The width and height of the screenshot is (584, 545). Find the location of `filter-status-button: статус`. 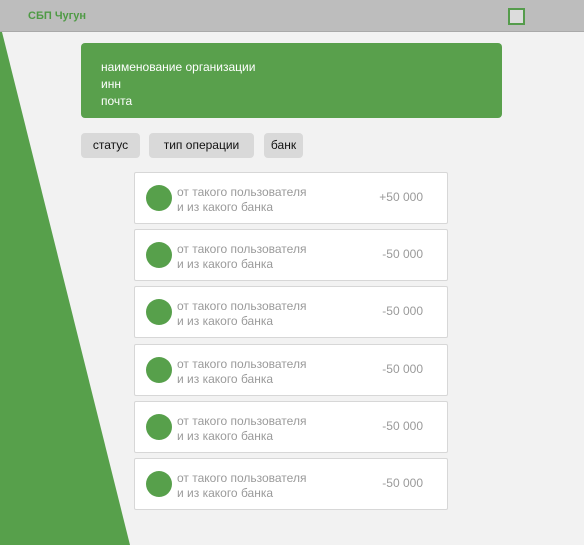

filter-status-button: статус is located at coordinates (110, 145).